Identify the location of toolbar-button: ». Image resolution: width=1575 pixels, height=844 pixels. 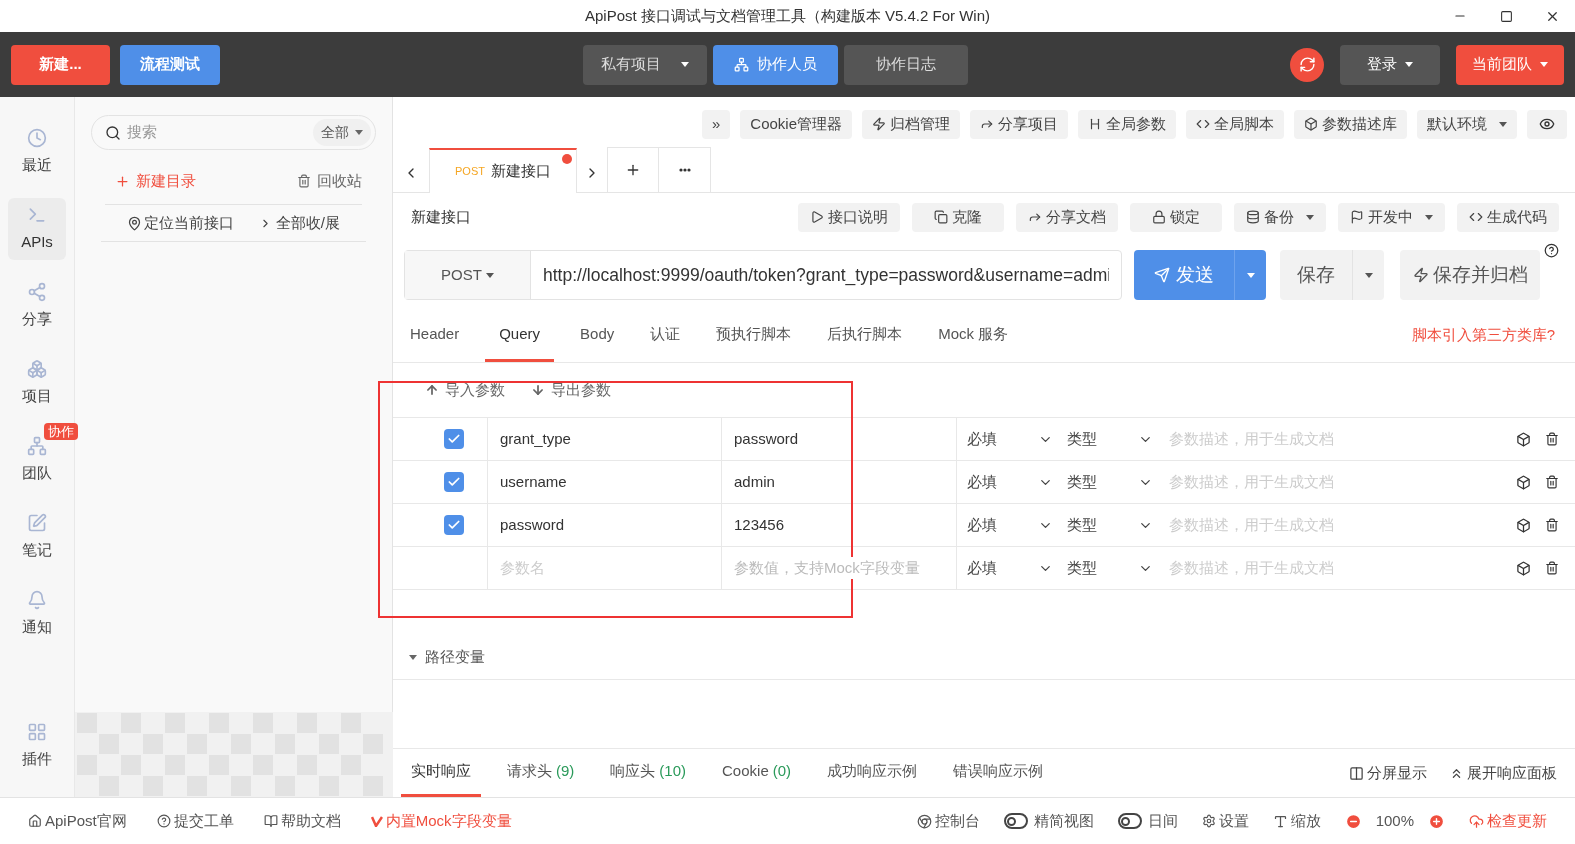
(716, 124).